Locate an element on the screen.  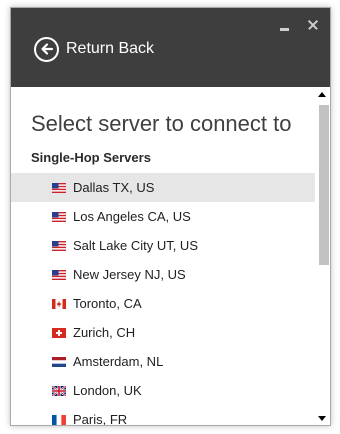
france-flag-icon is located at coordinates (59, 419).